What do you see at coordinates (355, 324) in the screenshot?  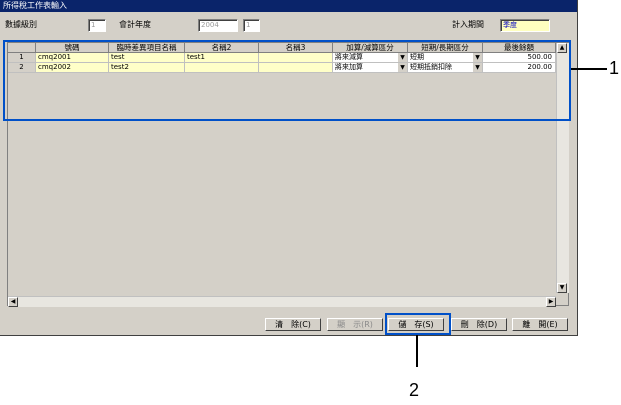 I see `display-button: 顯 示(R)` at bounding box center [355, 324].